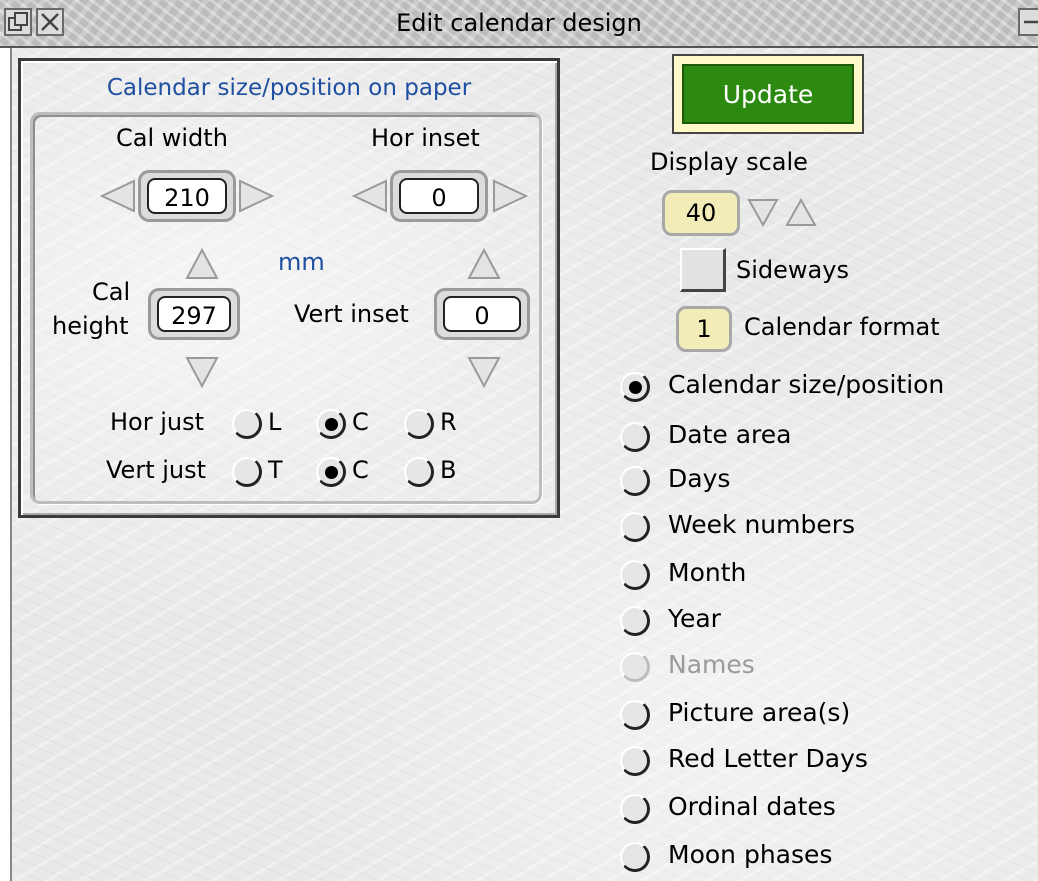  Describe the element at coordinates (635, 809) in the screenshot. I see `section-radio-ordinal-dates` at that location.